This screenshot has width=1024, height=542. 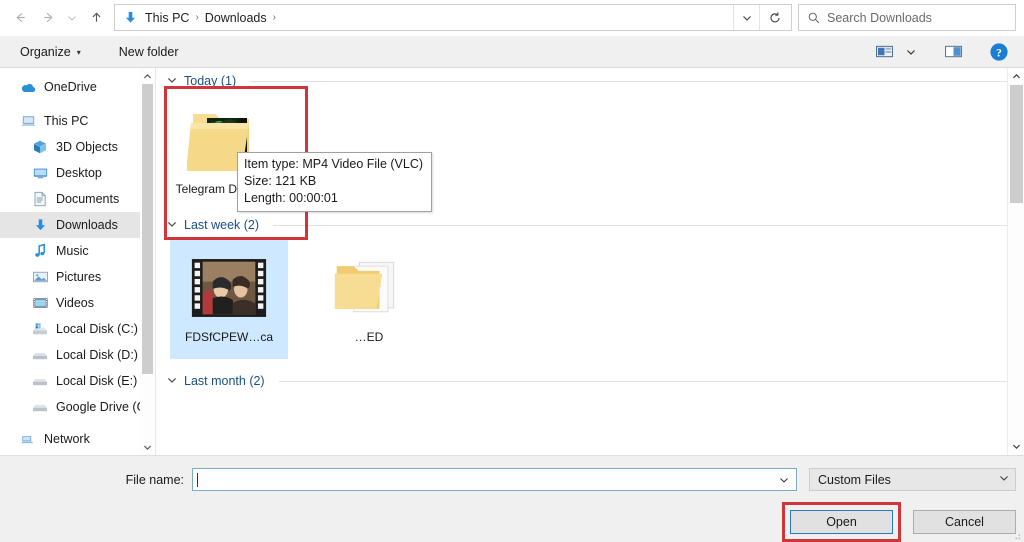 I want to click on file-name-row: File name: Custom Files, so click(x=512, y=473).